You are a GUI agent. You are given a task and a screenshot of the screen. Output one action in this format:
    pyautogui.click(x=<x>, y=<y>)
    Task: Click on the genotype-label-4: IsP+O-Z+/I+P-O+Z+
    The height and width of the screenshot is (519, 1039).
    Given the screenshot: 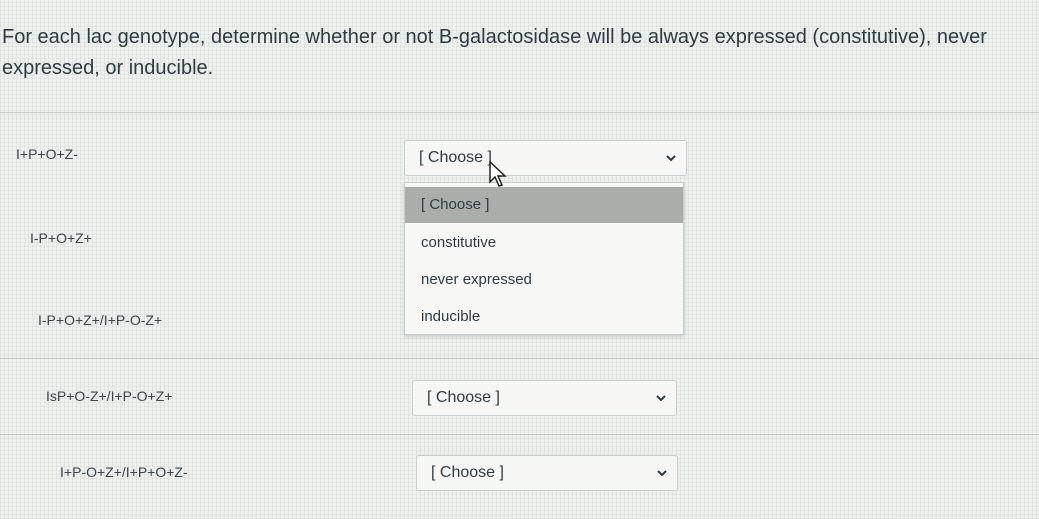 What is the action you would take?
    pyautogui.click(x=109, y=396)
    